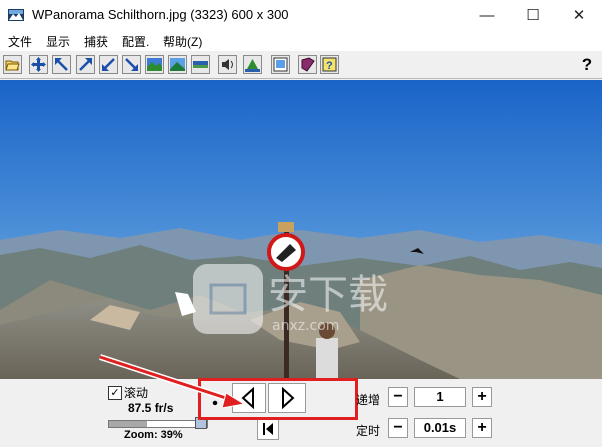  What do you see at coordinates (131, 64) in the screenshot?
I see `arrow-down-right-button` at bounding box center [131, 64].